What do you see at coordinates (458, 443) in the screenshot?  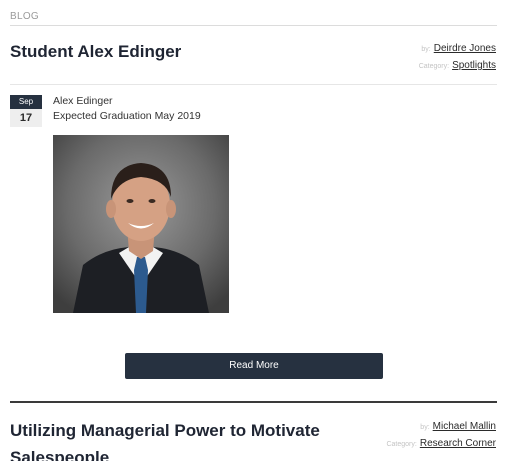 I see `category-link: Research Corner` at bounding box center [458, 443].